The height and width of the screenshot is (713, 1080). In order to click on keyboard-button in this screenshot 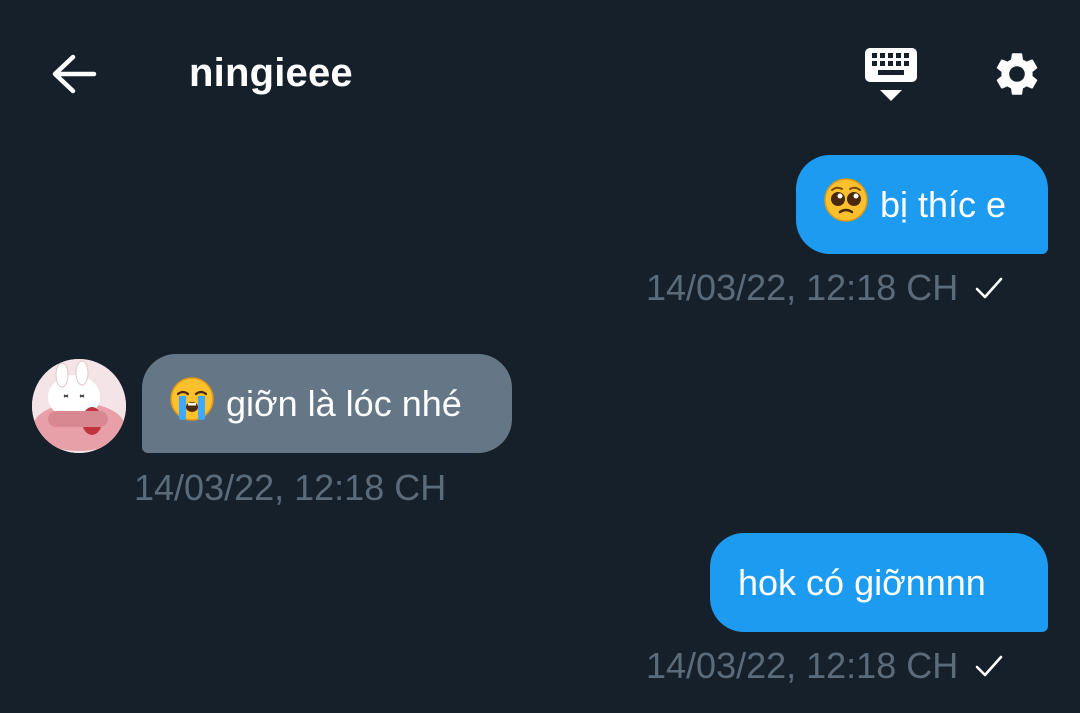, I will do `click(891, 73)`.